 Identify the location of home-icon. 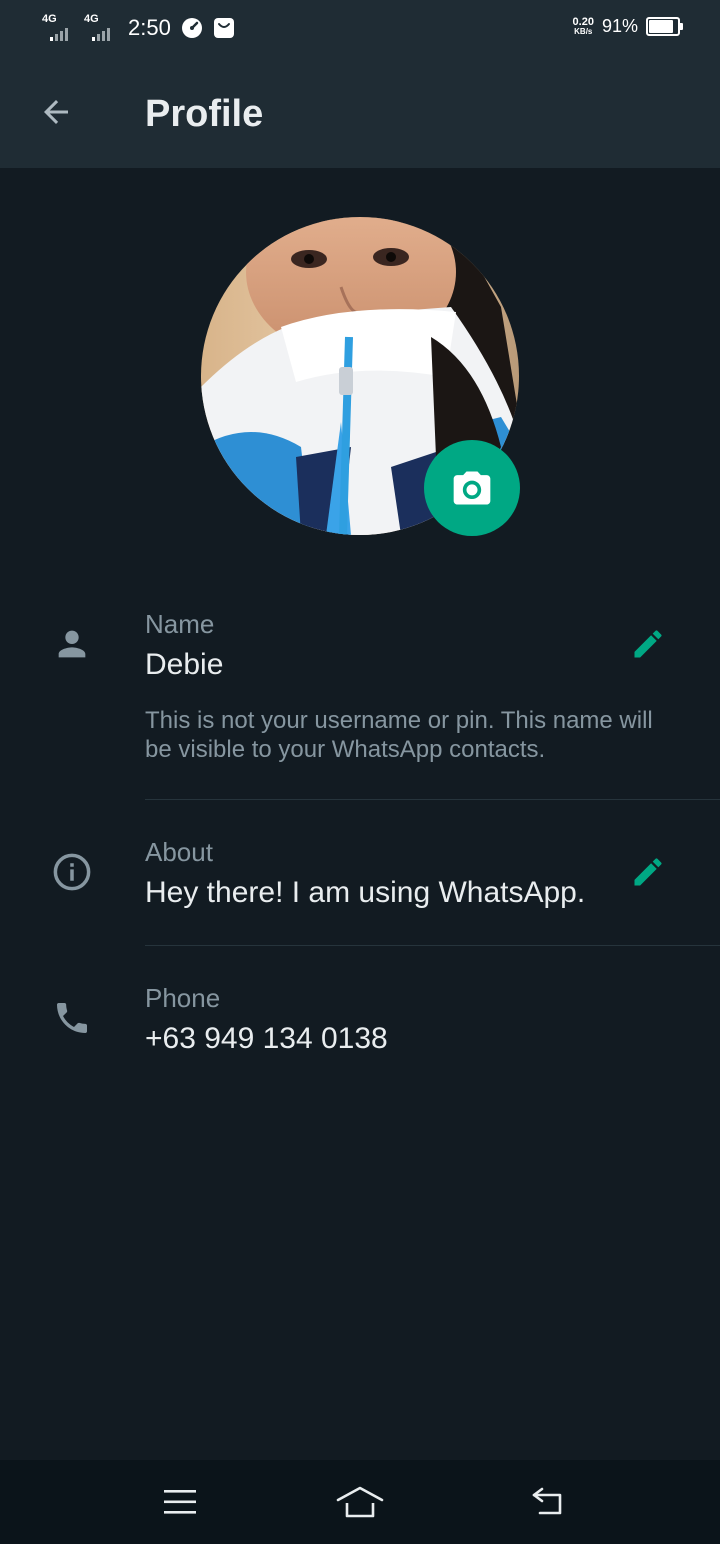
(360, 1502).